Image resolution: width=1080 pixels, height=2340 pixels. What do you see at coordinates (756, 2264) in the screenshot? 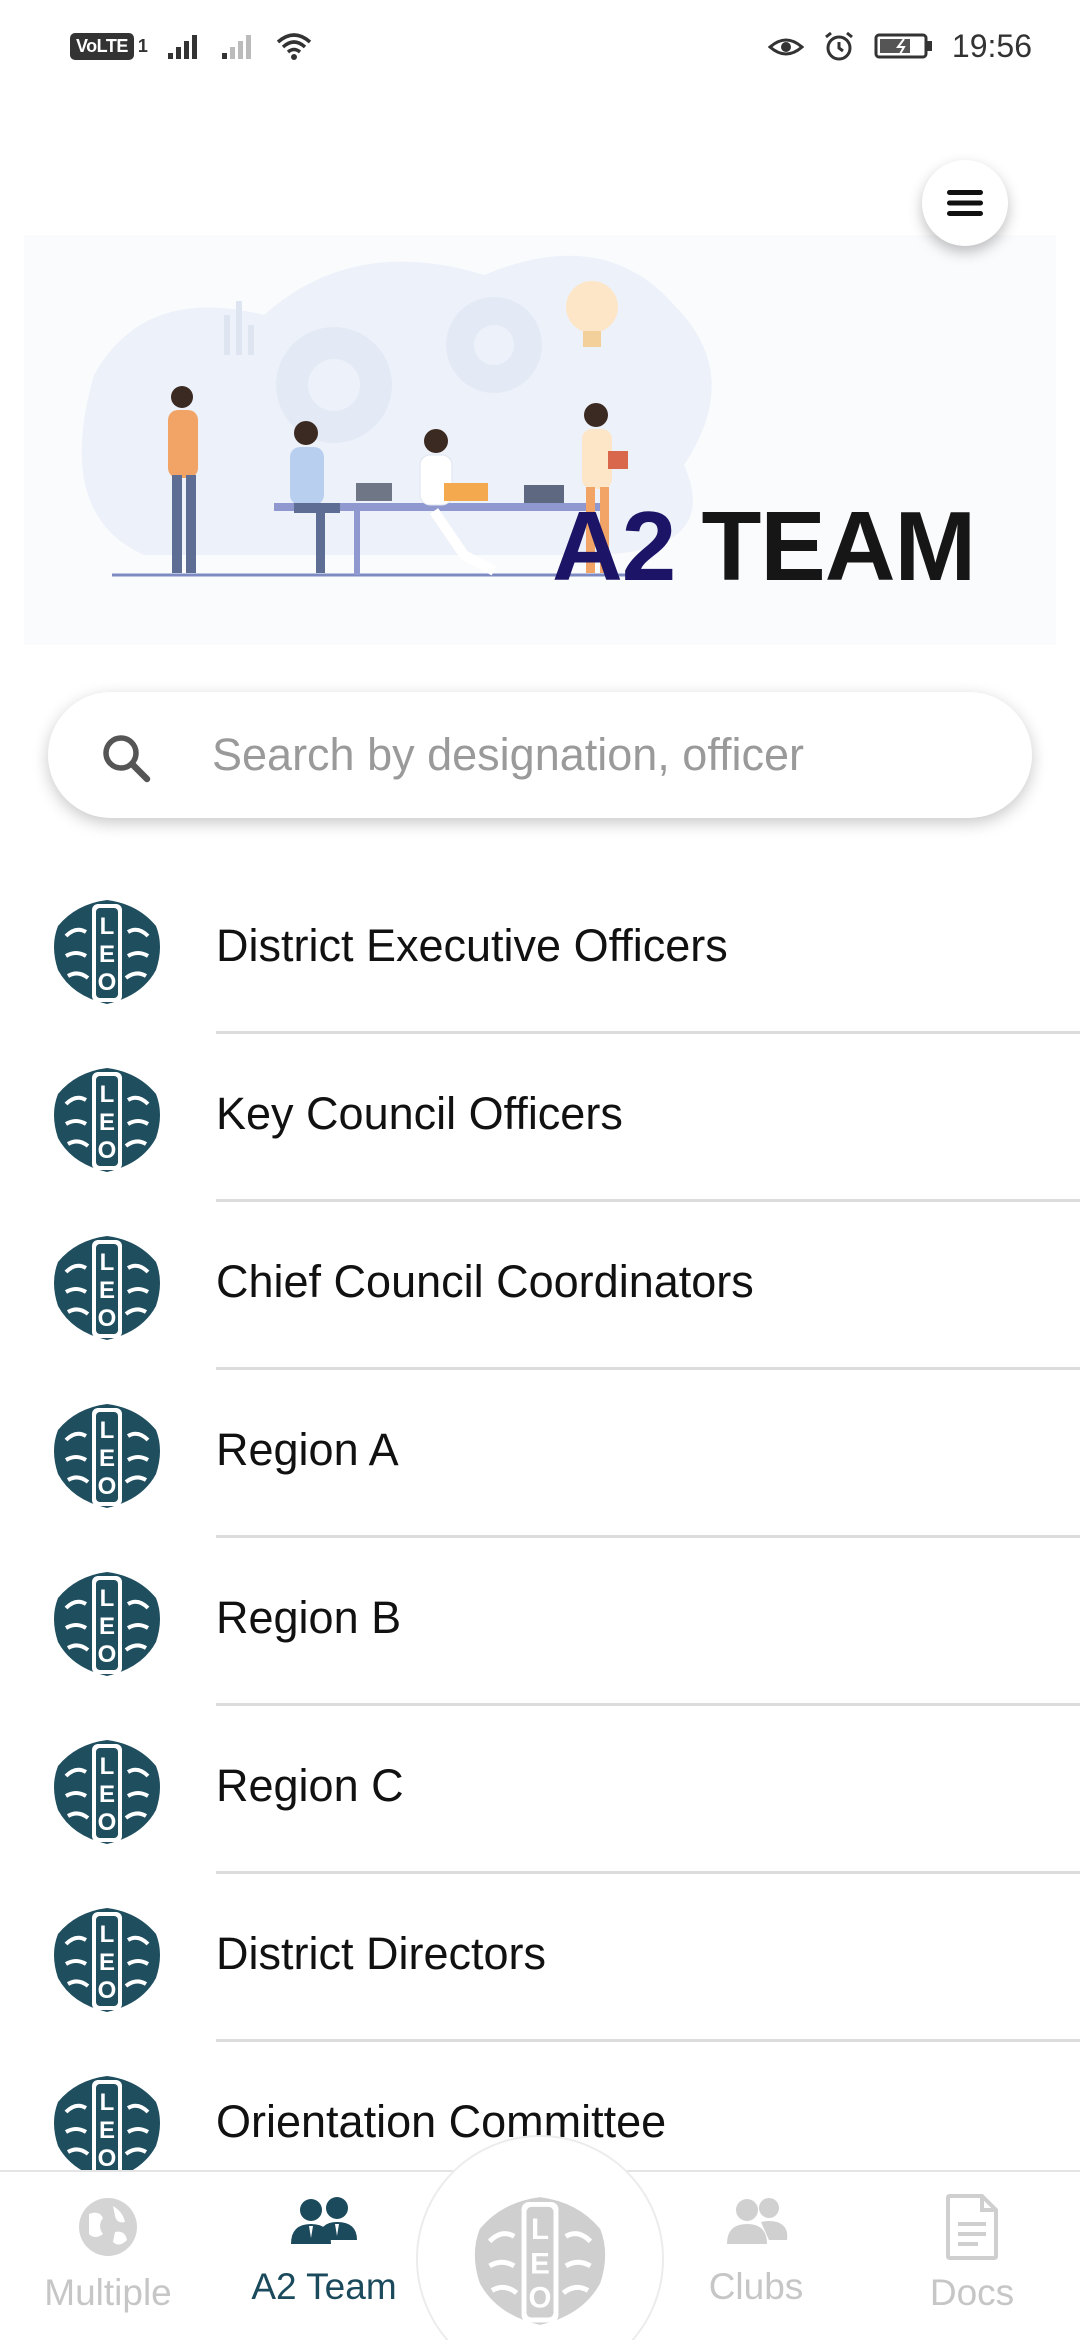
I see `nav-clubs: Clubs` at bounding box center [756, 2264].